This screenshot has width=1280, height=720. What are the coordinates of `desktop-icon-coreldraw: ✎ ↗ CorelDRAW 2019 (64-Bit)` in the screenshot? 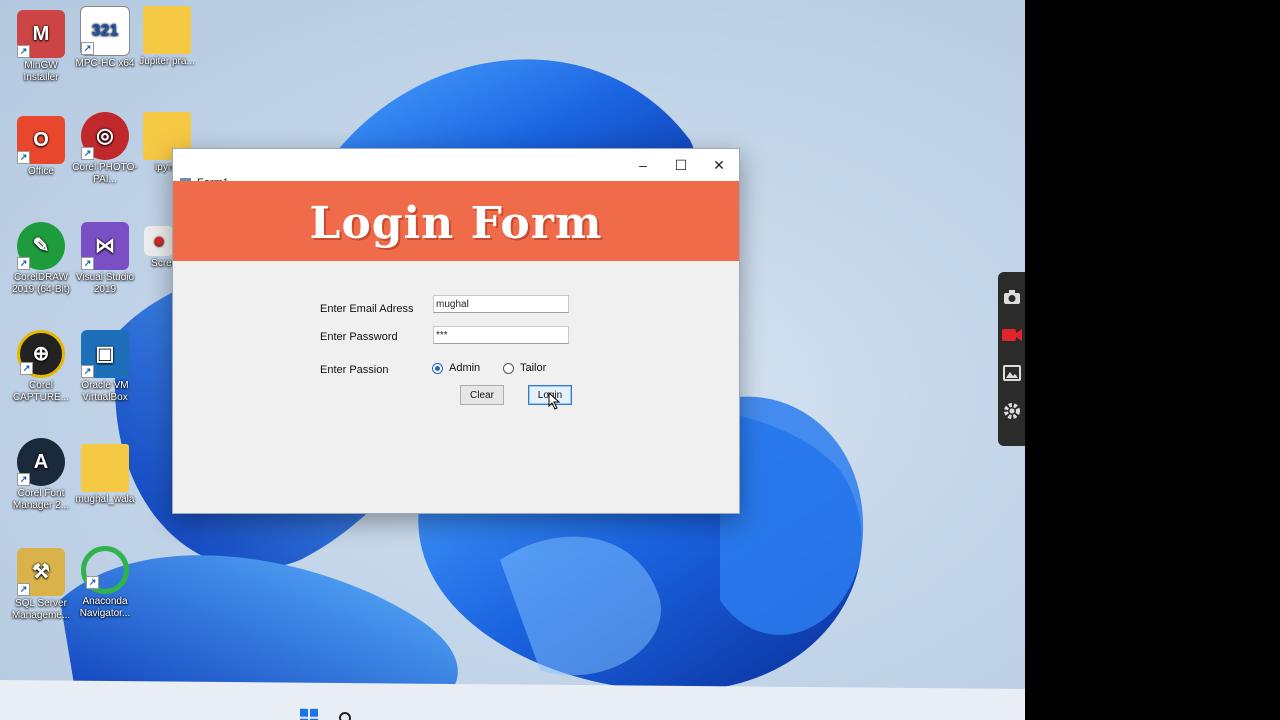 It's located at (41, 259).